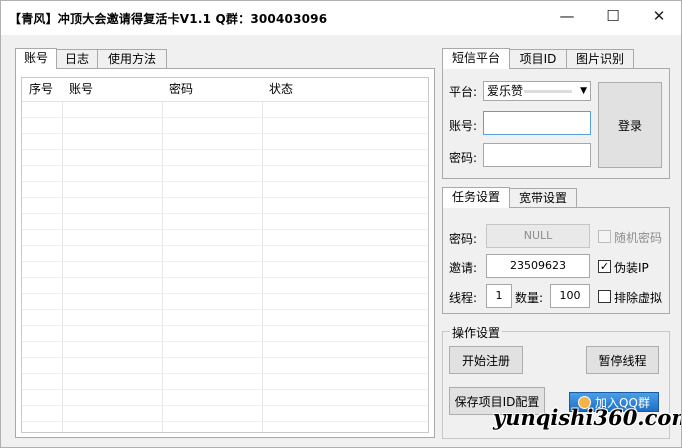 The image size is (682, 448). I want to click on minimize-icon: —, so click(567, 16).